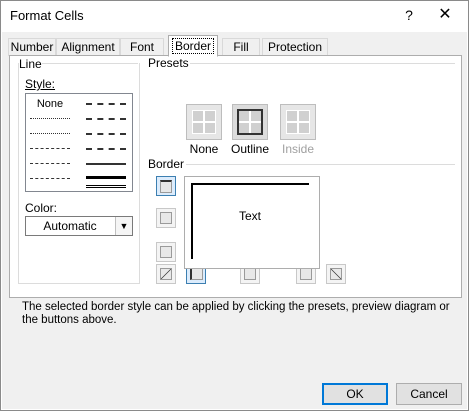 Image resolution: width=469 pixels, height=411 pixels. I want to click on tab-alignment: Alignment, so click(88, 47).